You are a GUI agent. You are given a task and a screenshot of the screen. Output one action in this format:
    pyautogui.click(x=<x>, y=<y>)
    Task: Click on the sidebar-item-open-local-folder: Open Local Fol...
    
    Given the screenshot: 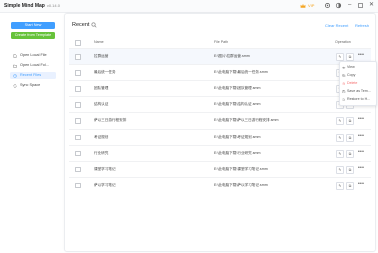 What is the action you would take?
    pyautogui.click(x=33, y=65)
    